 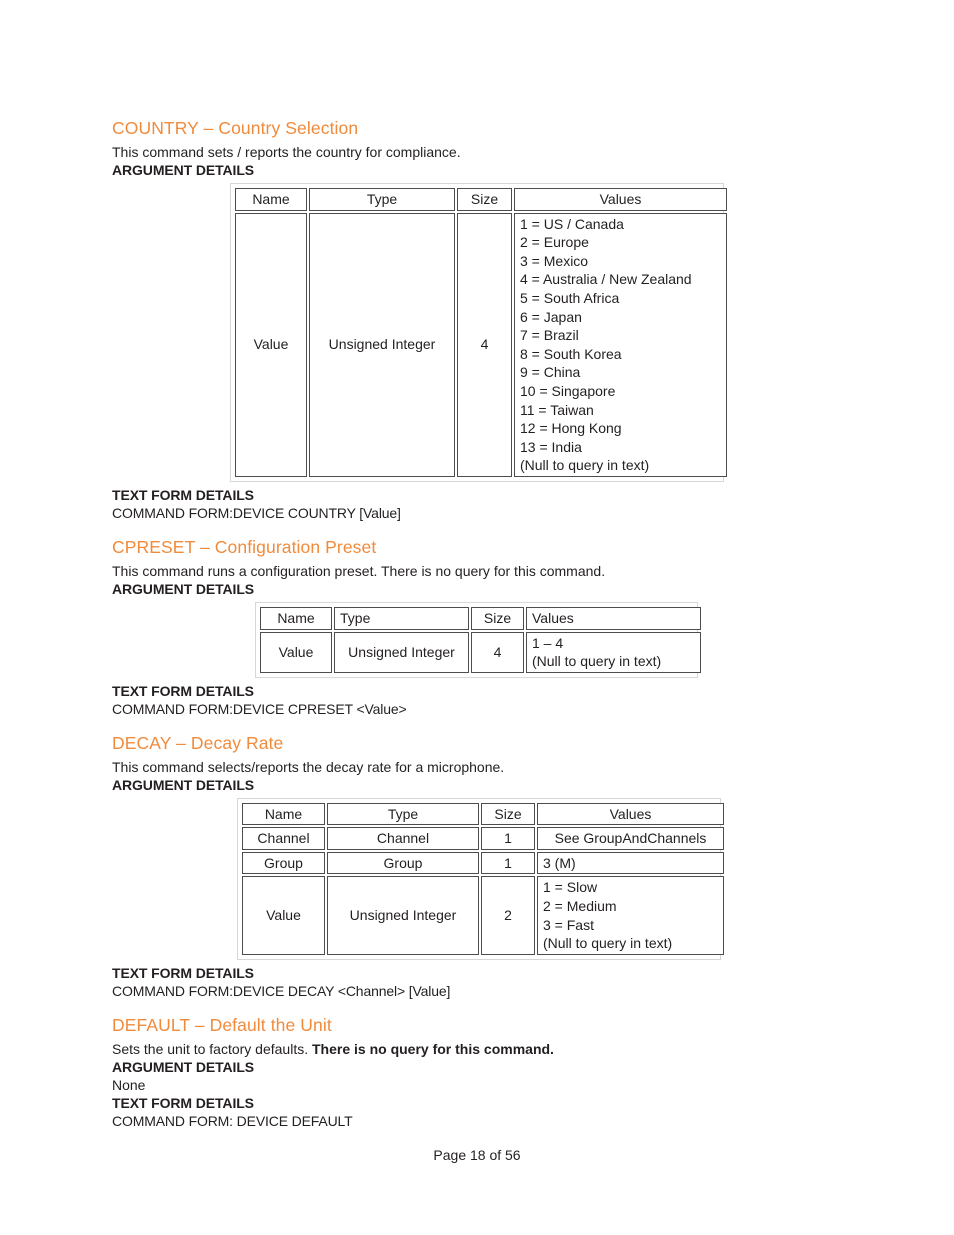 What do you see at coordinates (477, 1155) in the screenshot?
I see `page-footer: Page 18 of 56` at bounding box center [477, 1155].